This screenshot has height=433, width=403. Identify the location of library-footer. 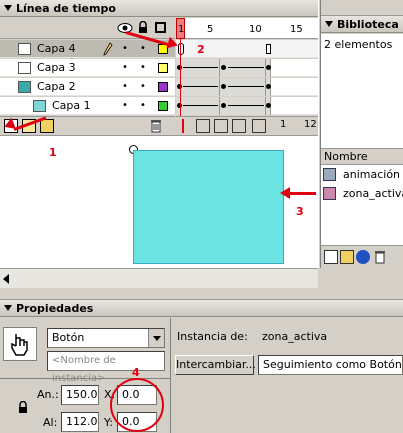
(362, 256).